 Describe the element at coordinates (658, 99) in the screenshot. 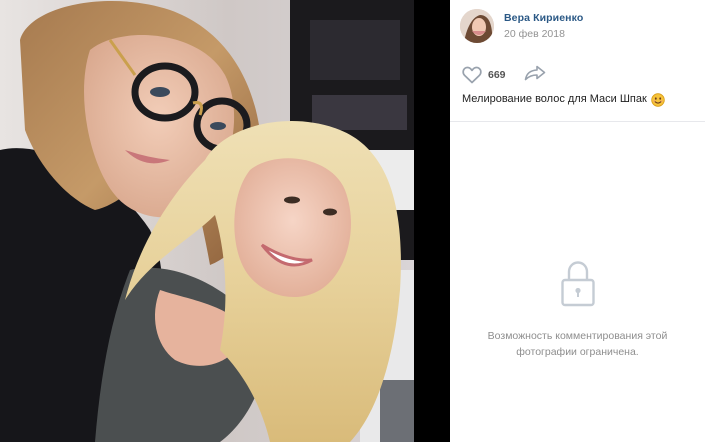

I see `smiling-face-emoji-icon` at that location.